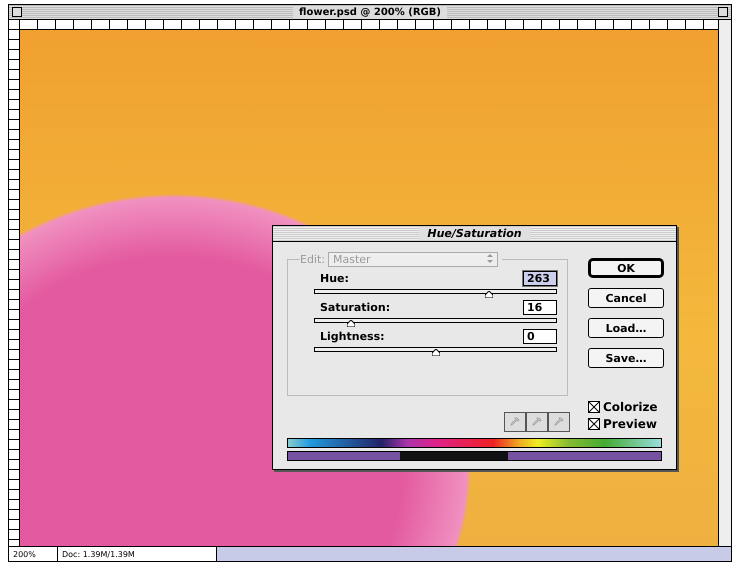 The width and height of the screenshot is (740, 565). What do you see at coordinates (334, 278) in the screenshot?
I see `slider-label: Hue:` at bounding box center [334, 278].